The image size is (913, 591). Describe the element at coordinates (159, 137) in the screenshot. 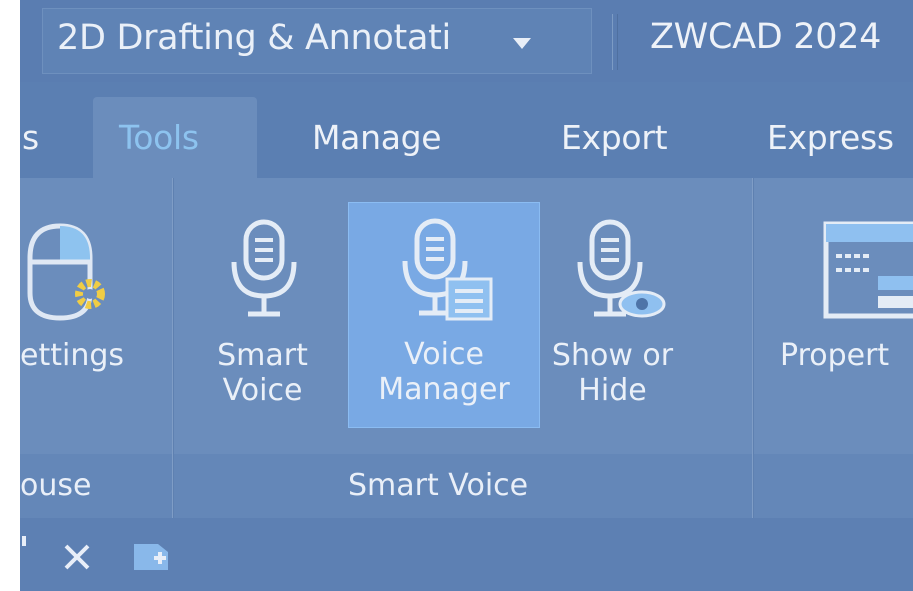

I see `tab-tools-label: Tools` at that location.